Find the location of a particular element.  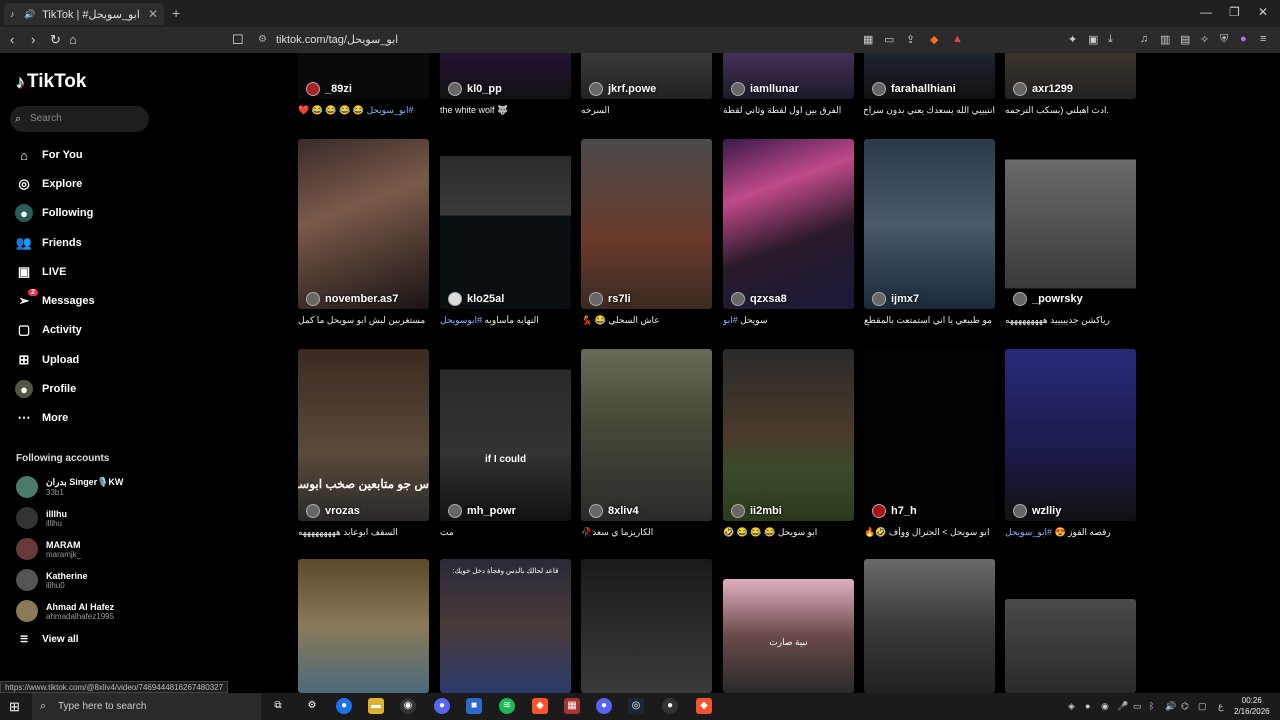

profile-browser-icon: ● is located at coordinates (1243, 39).